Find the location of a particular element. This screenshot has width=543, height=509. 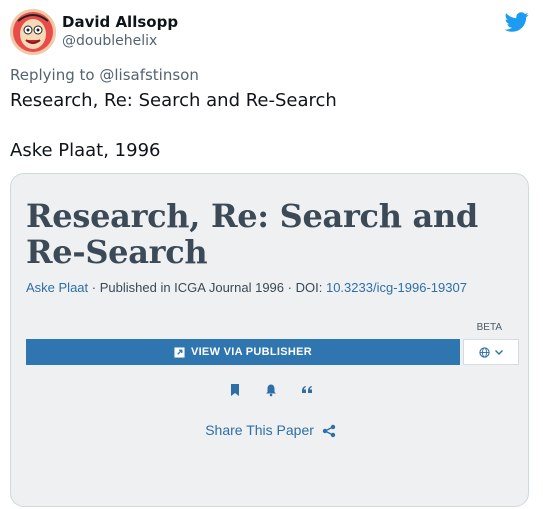

share-label: Share This Paper is located at coordinates (259, 430).